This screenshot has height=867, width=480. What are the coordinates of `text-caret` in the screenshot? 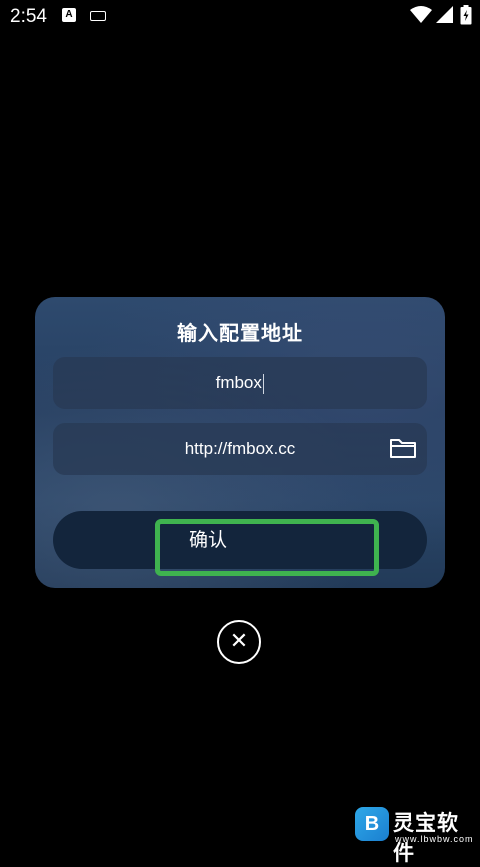 It's located at (263, 383).